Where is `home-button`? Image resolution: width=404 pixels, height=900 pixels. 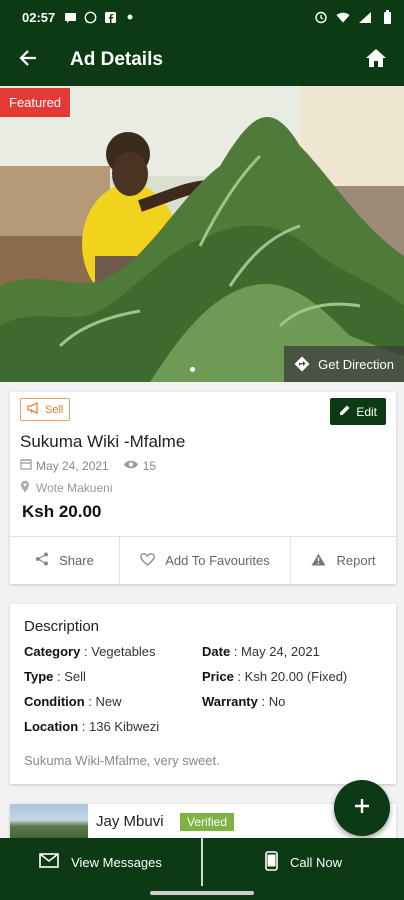
home-button is located at coordinates (376, 60).